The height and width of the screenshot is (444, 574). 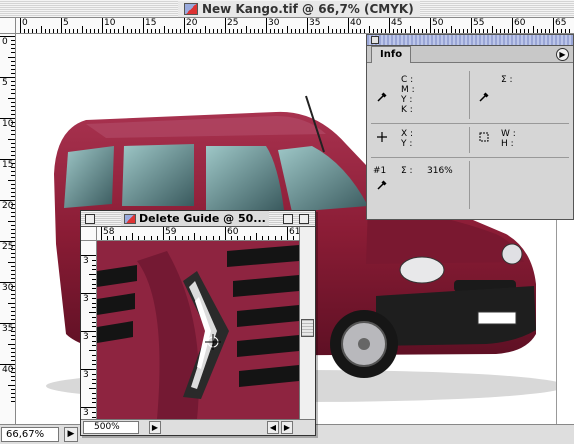 What do you see at coordinates (562, 54) in the screenshot?
I see `palette-menu-arrow-icon: ▶` at bounding box center [562, 54].